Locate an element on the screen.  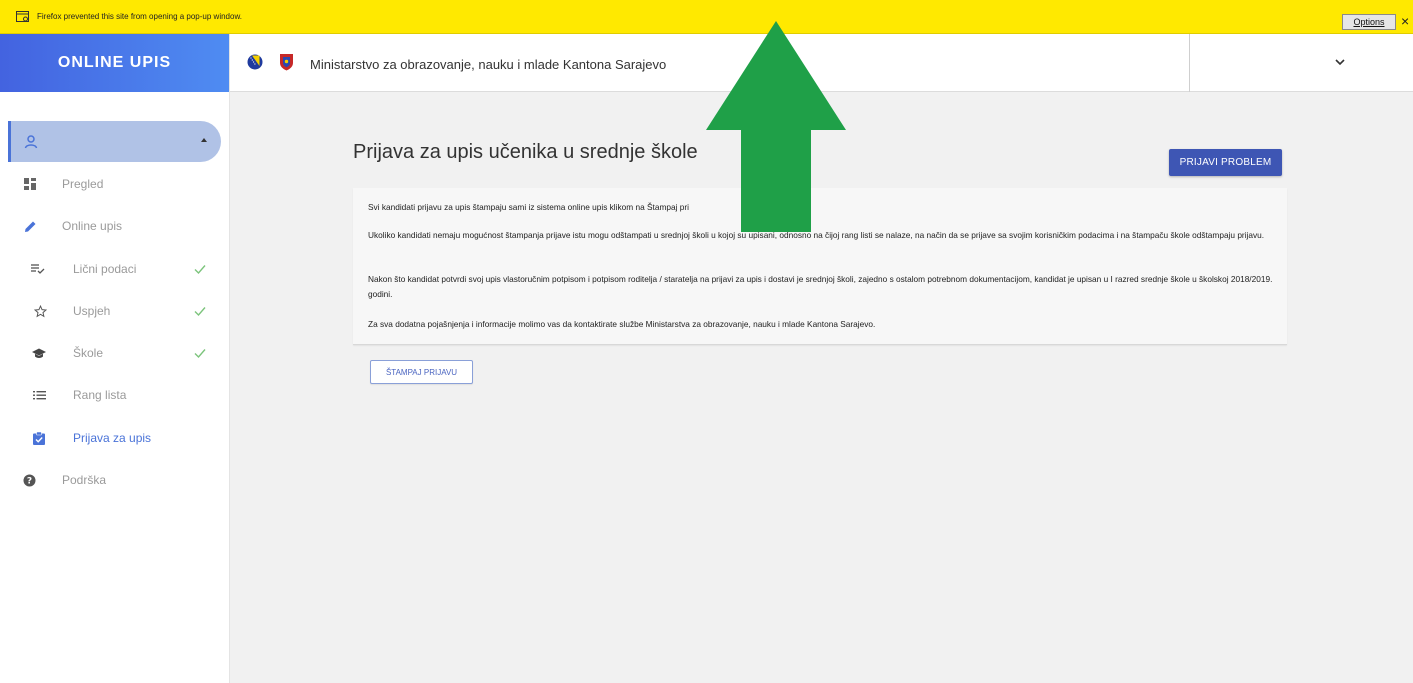
popup-options-button: Options is located at coordinates (1369, 22).